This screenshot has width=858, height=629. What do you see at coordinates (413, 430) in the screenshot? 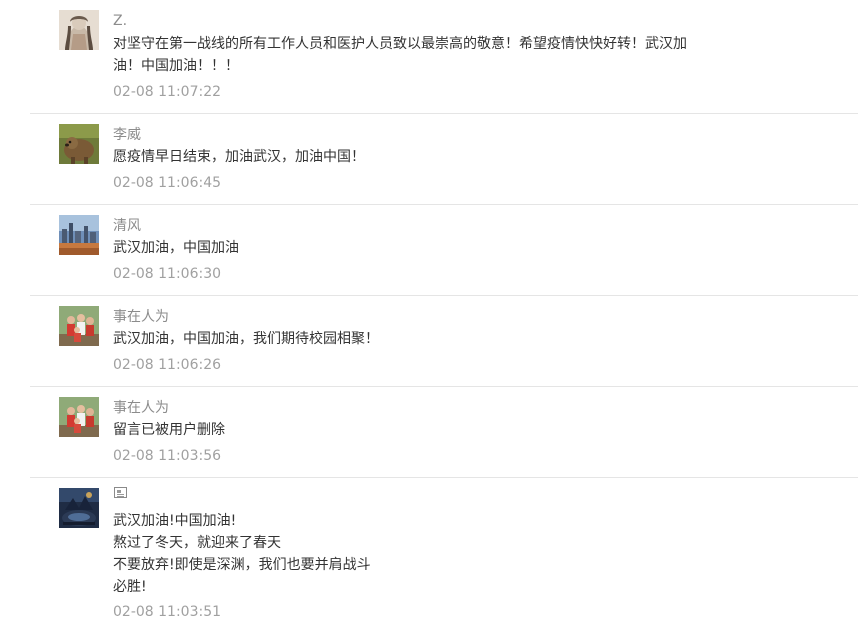
I see `comment-content: 留言已被用户删除` at bounding box center [413, 430].